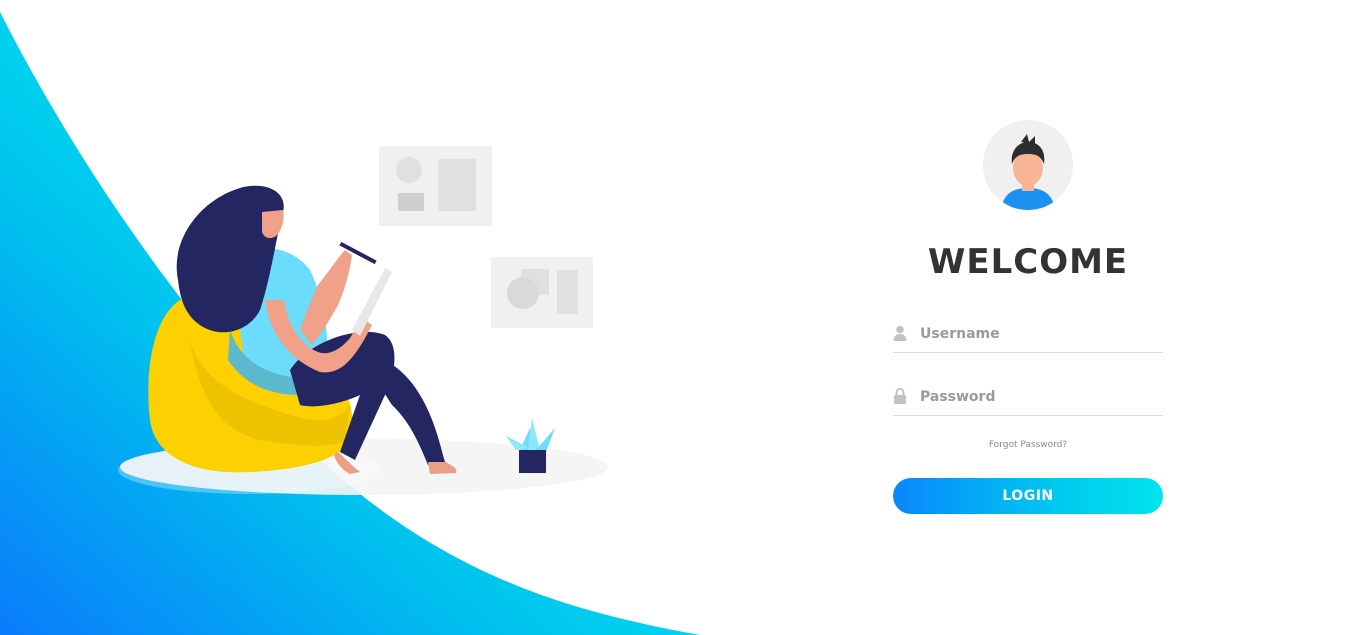 The height and width of the screenshot is (635, 1366). I want to click on username-field, so click(1028, 336).